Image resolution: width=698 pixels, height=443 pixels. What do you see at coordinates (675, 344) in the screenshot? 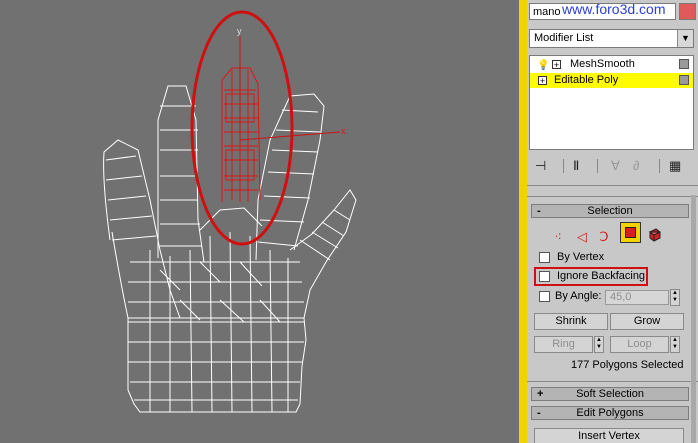
I see `loop-spinner: ▲ ▼` at bounding box center [675, 344].